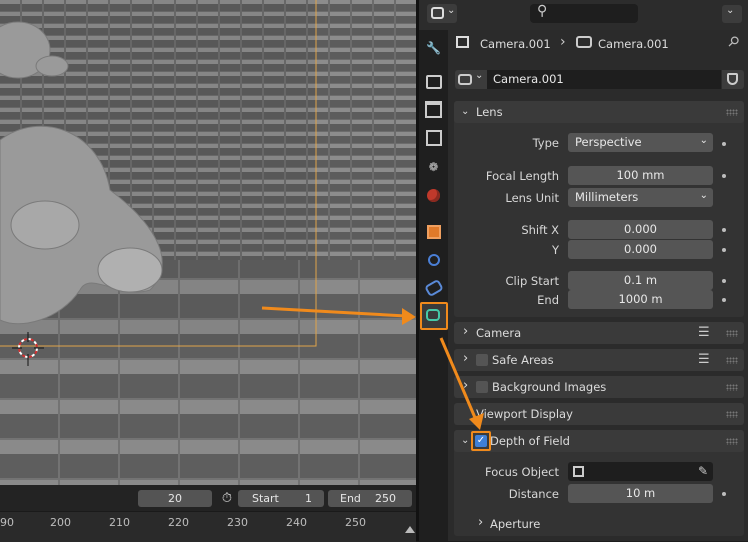 This screenshot has width=748, height=542. I want to click on tutorial-annotations, so click(372, 368).